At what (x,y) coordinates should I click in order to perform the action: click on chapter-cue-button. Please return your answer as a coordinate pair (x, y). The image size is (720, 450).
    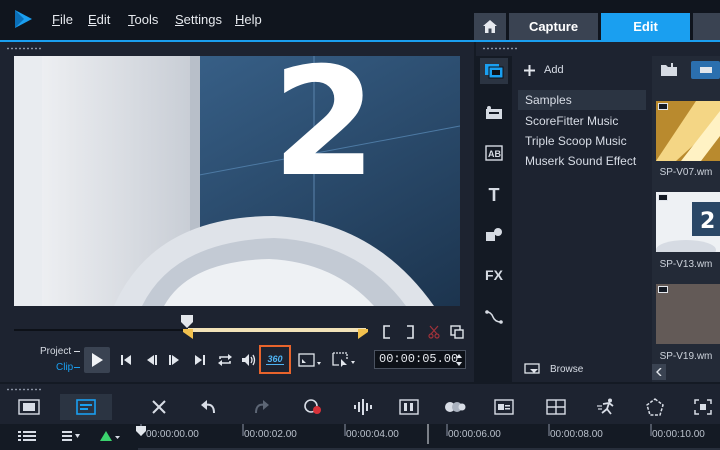
    Looking at the image, I should click on (72, 437).